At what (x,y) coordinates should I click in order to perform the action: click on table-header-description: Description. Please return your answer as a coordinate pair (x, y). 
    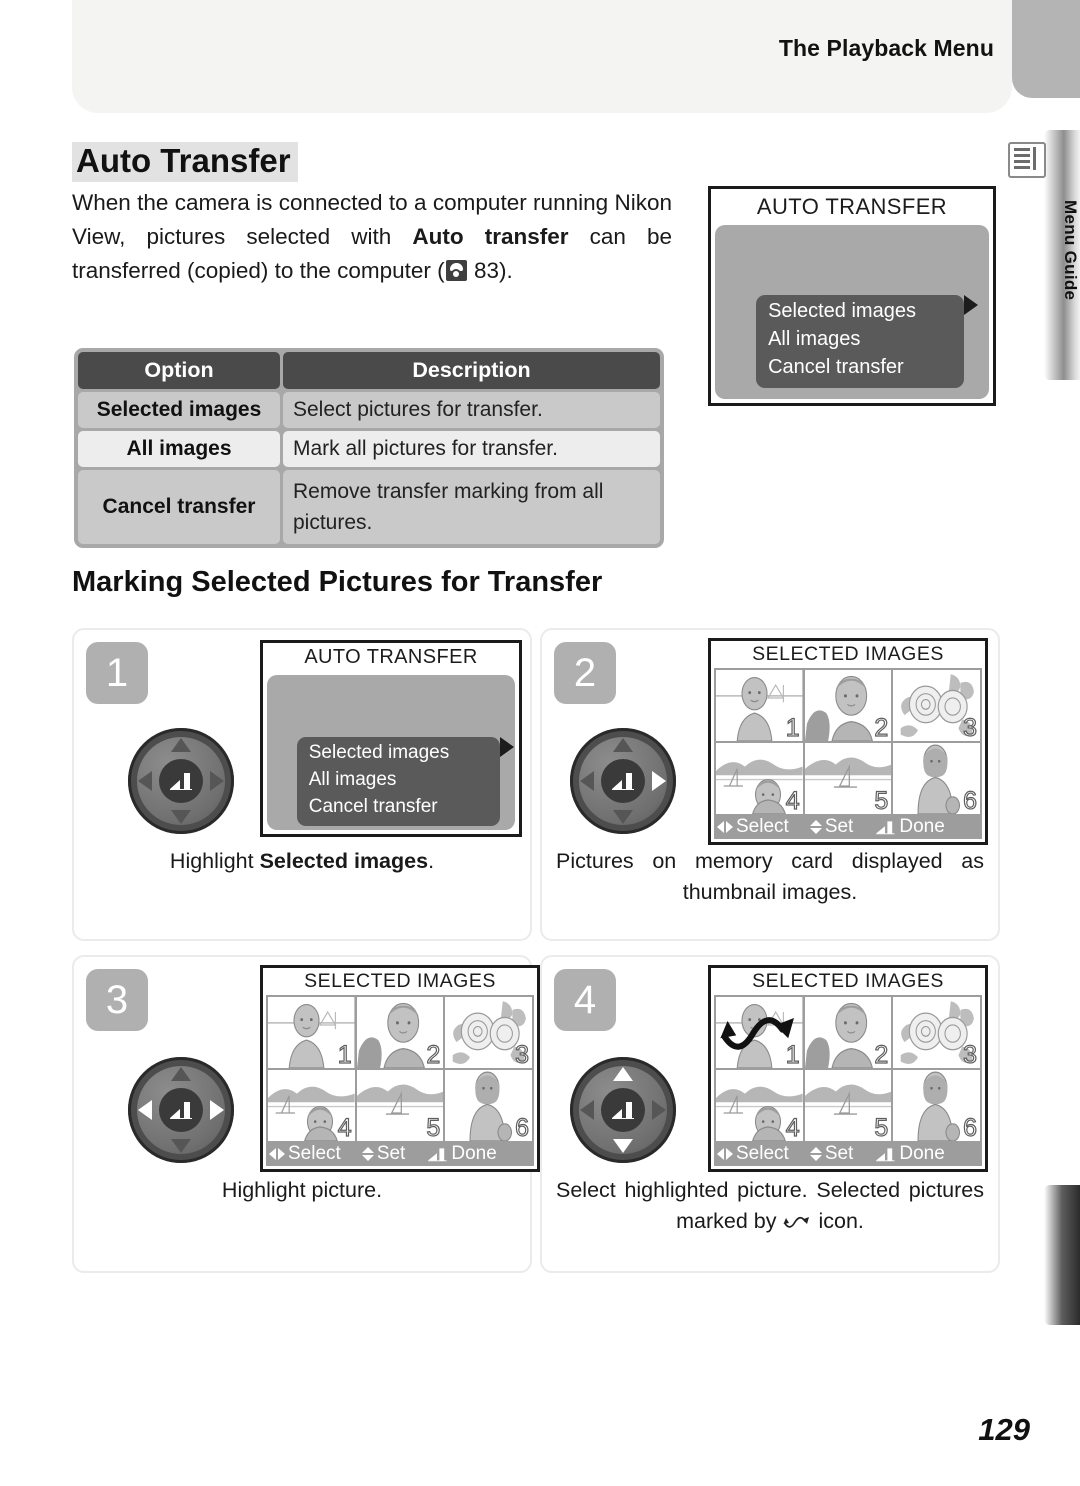
    Looking at the image, I should click on (471, 370).